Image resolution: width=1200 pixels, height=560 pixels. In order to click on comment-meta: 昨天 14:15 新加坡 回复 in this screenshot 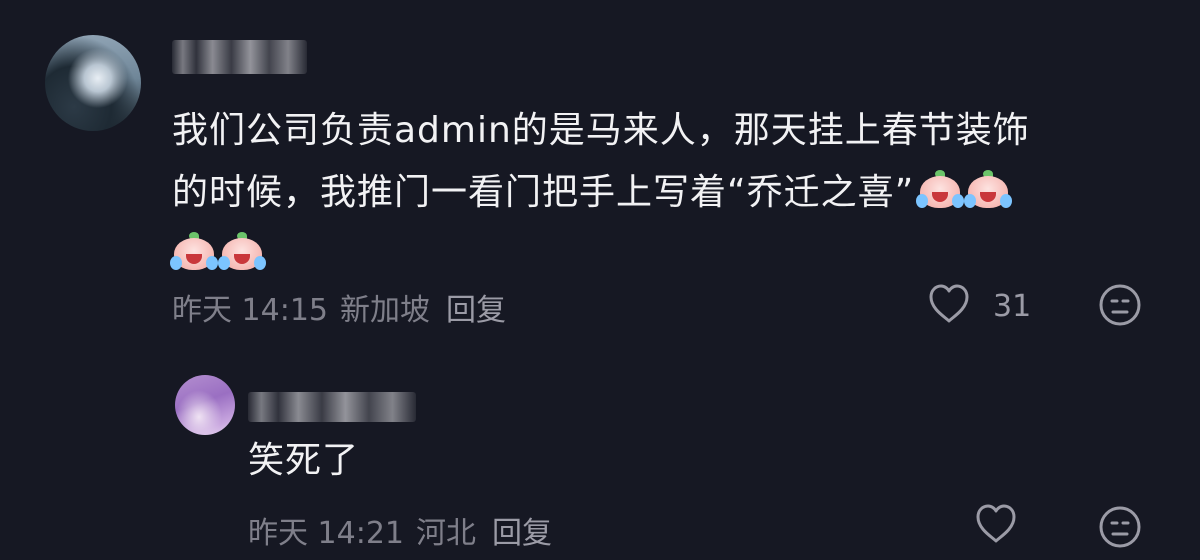, I will do `click(345, 307)`.